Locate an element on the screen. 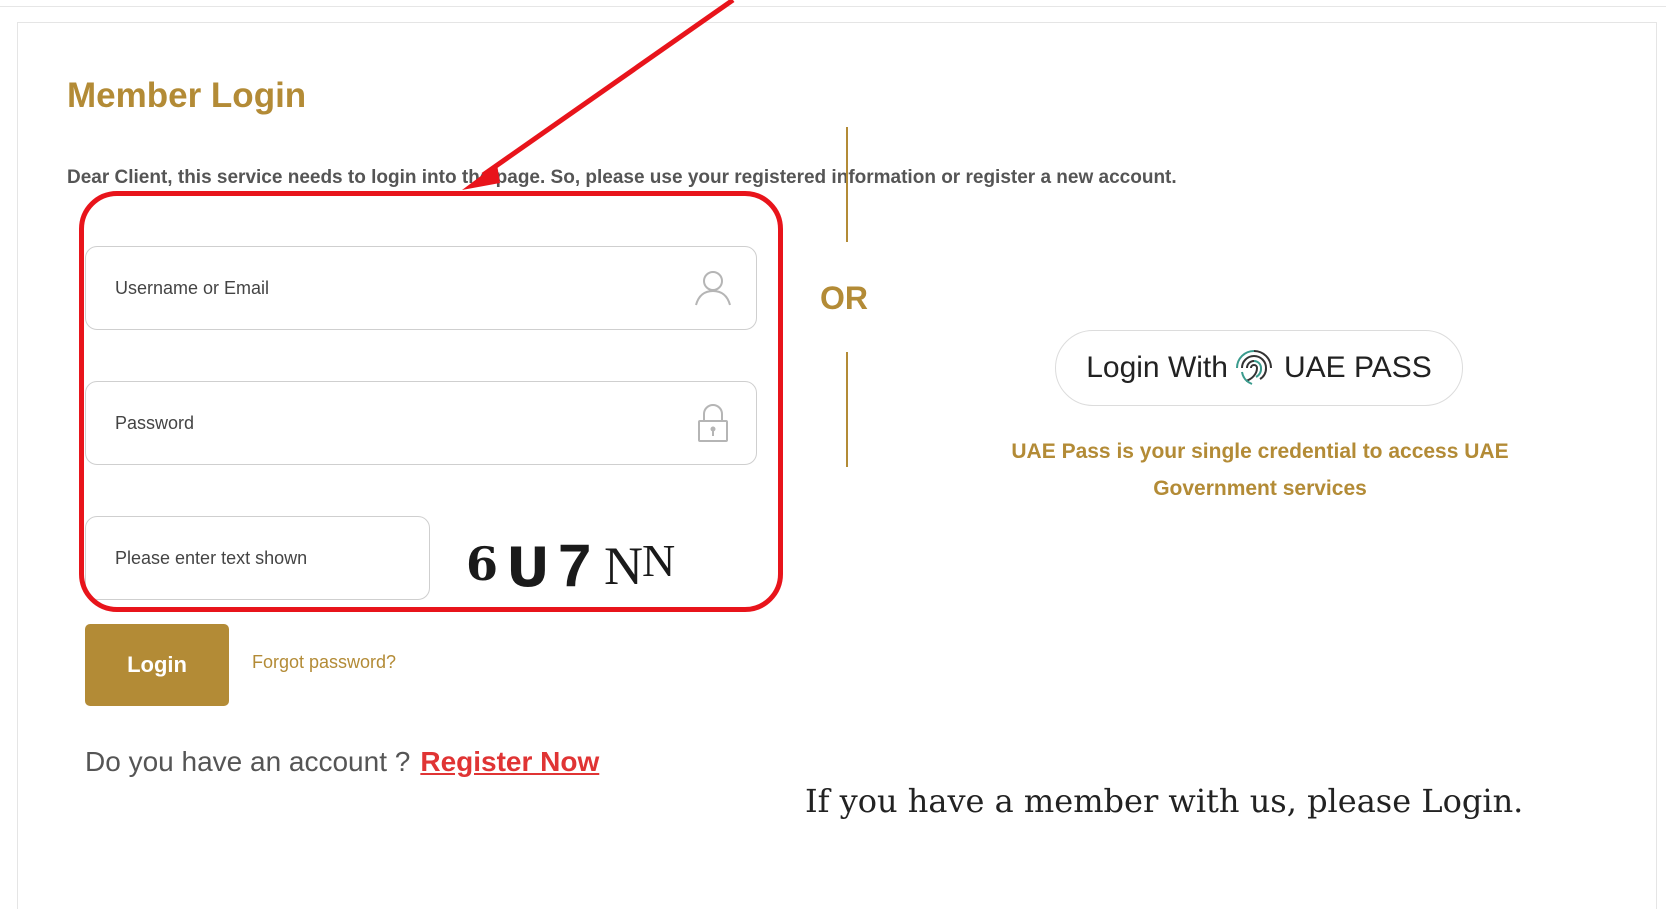  forgot-password-link: Forgot password? is located at coordinates (324, 662).